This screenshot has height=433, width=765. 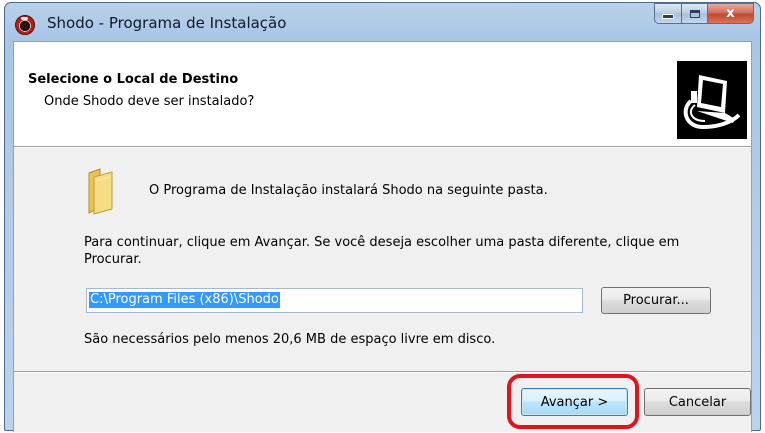 I want to click on destination-path-value: C:\Program Files (x86)\Shodo, so click(x=184, y=300).